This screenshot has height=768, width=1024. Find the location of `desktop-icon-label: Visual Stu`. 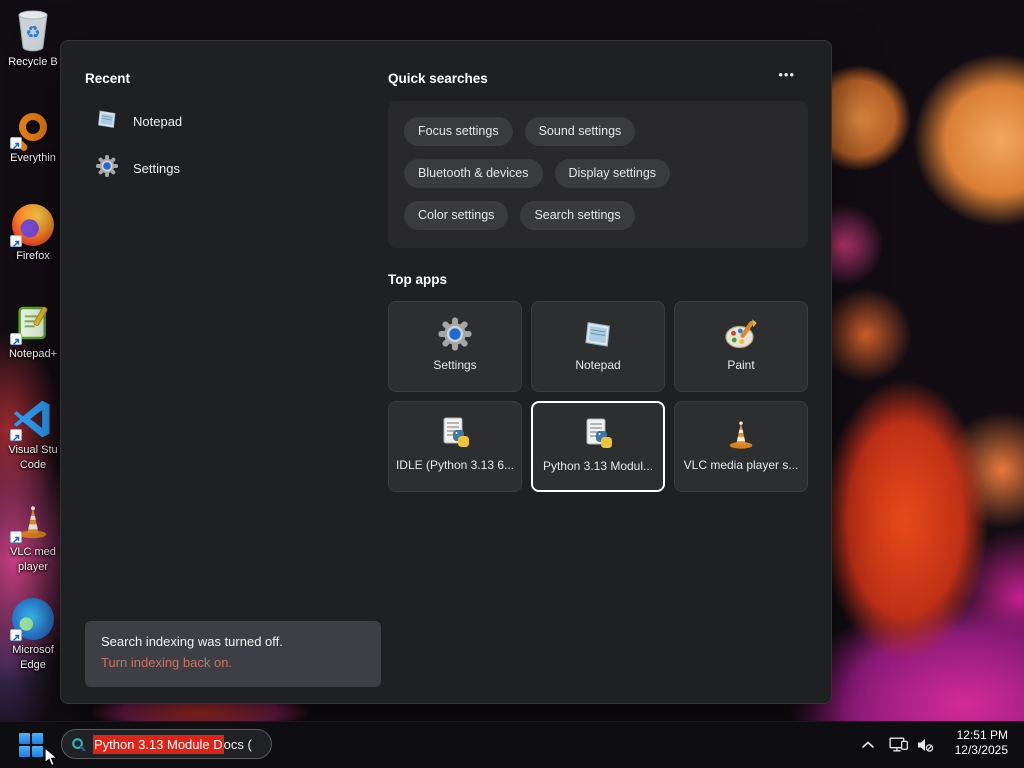

desktop-icon-label: Visual Stu is located at coordinates (33, 450).